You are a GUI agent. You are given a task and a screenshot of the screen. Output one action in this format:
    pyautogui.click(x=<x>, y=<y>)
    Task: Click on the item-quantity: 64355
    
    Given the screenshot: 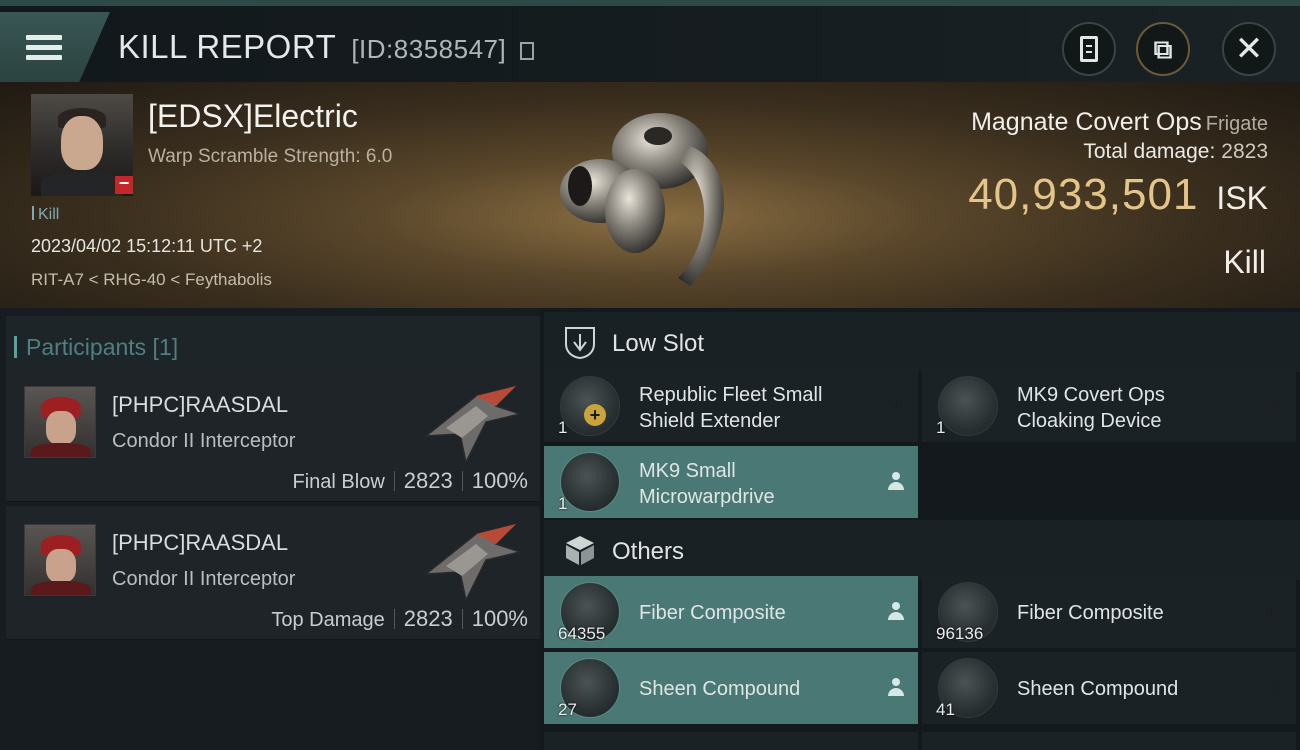 What is the action you would take?
    pyautogui.click(x=582, y=633)
    